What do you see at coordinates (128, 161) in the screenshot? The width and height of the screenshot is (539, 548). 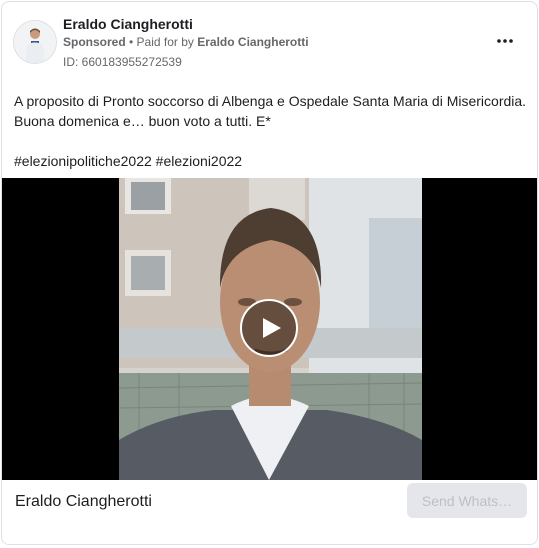 I see `body-hashtags: #elezionipolitiche2022 #elezioni2022` at bounding box center [128, 161].